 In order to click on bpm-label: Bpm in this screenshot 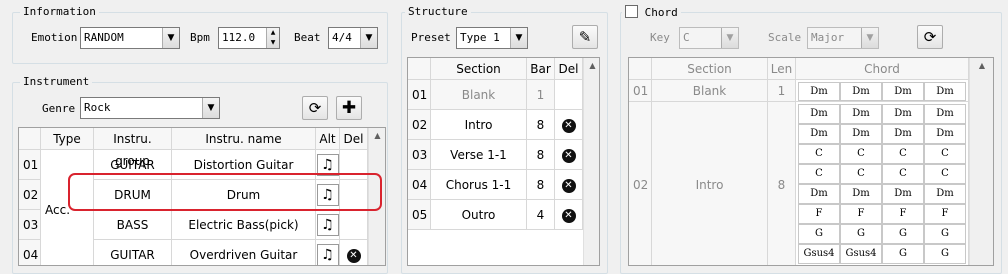, I will do `click(200, 37)`.